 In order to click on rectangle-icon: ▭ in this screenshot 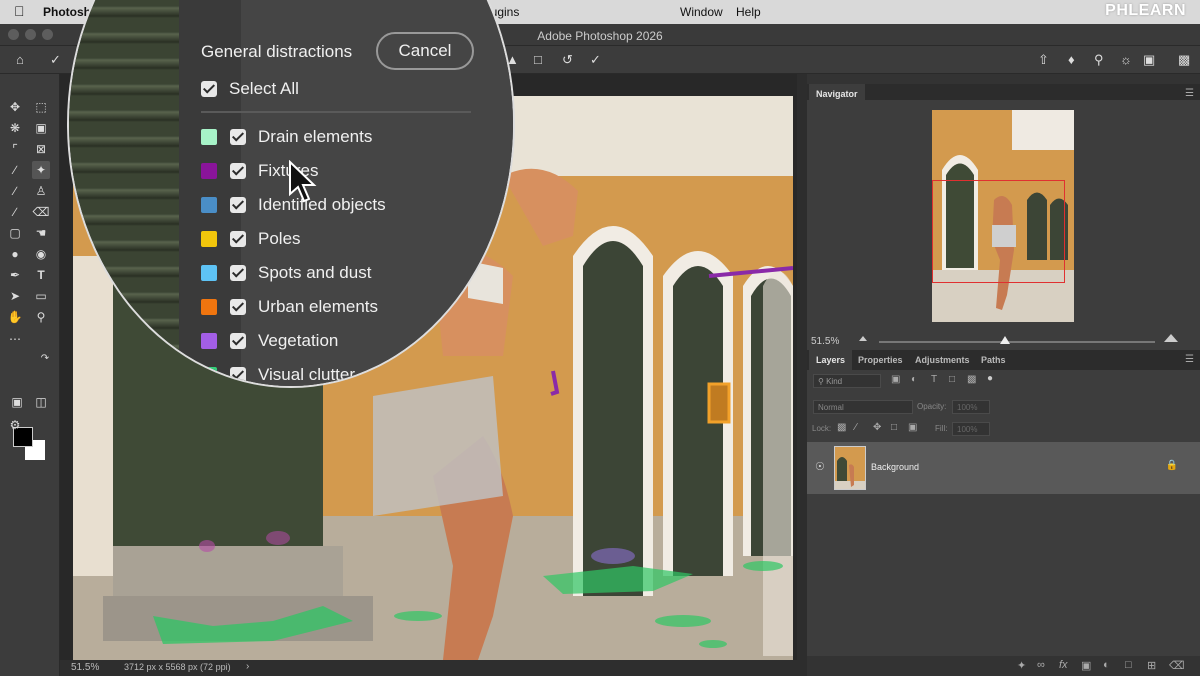, I will do `click(41, 296)`.